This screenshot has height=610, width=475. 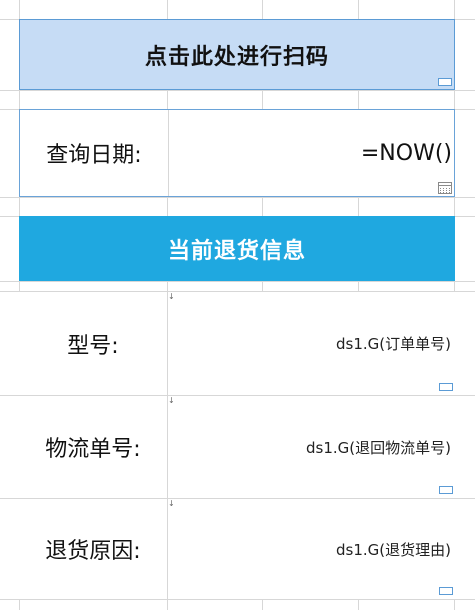 I want to click on scan-banner-label: 点击此处进行扫码, so click(x=236, y=57).